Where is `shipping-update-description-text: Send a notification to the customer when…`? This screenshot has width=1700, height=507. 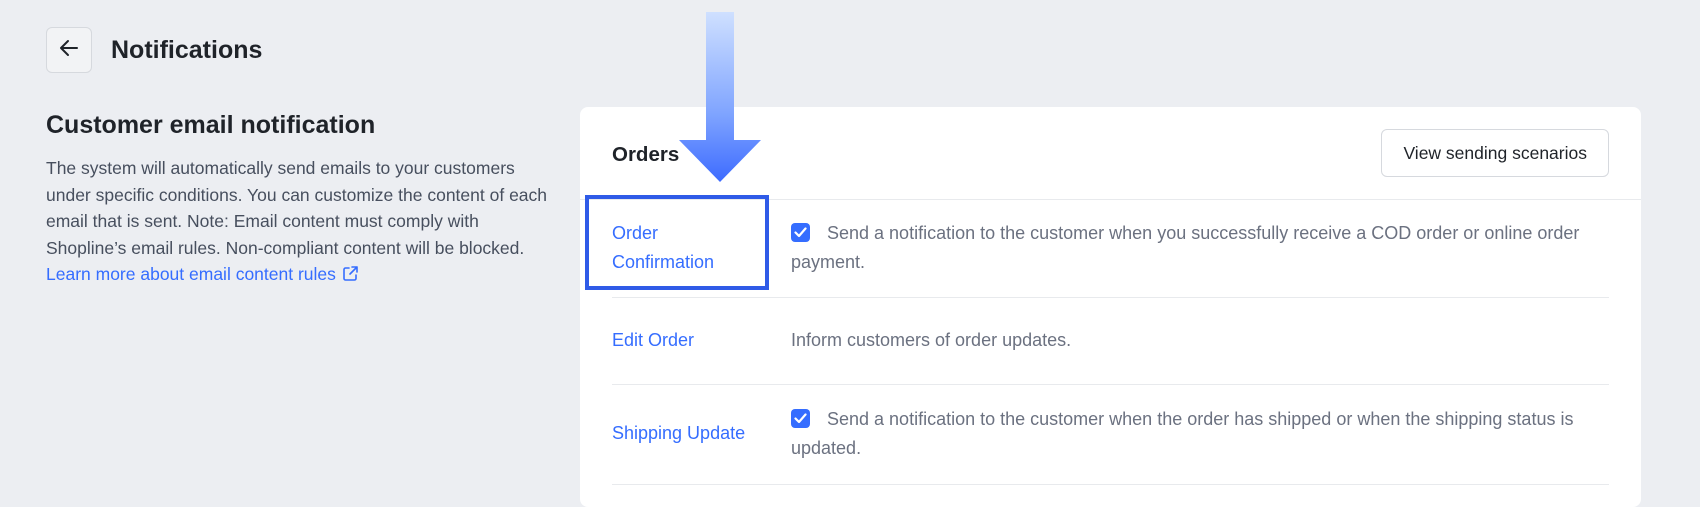
shipping-update-description-text: Send a notification to the customer when… is located at coordinates (1182, 433).